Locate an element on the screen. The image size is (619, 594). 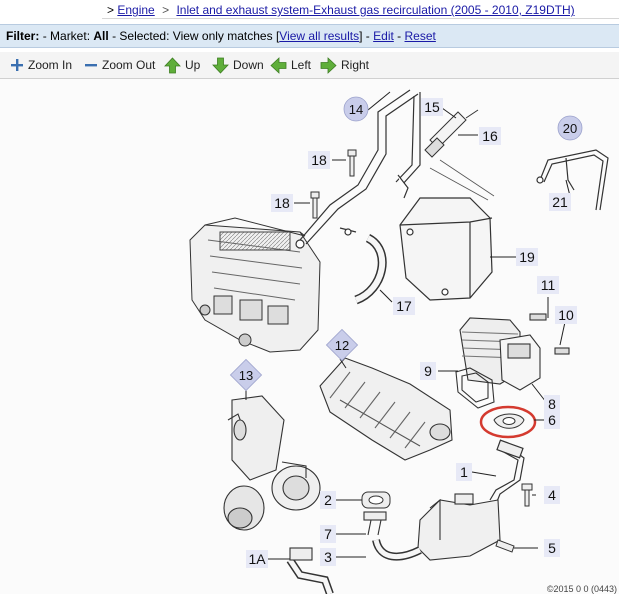
callout-7: 7 is located at coordinates (328, 534).